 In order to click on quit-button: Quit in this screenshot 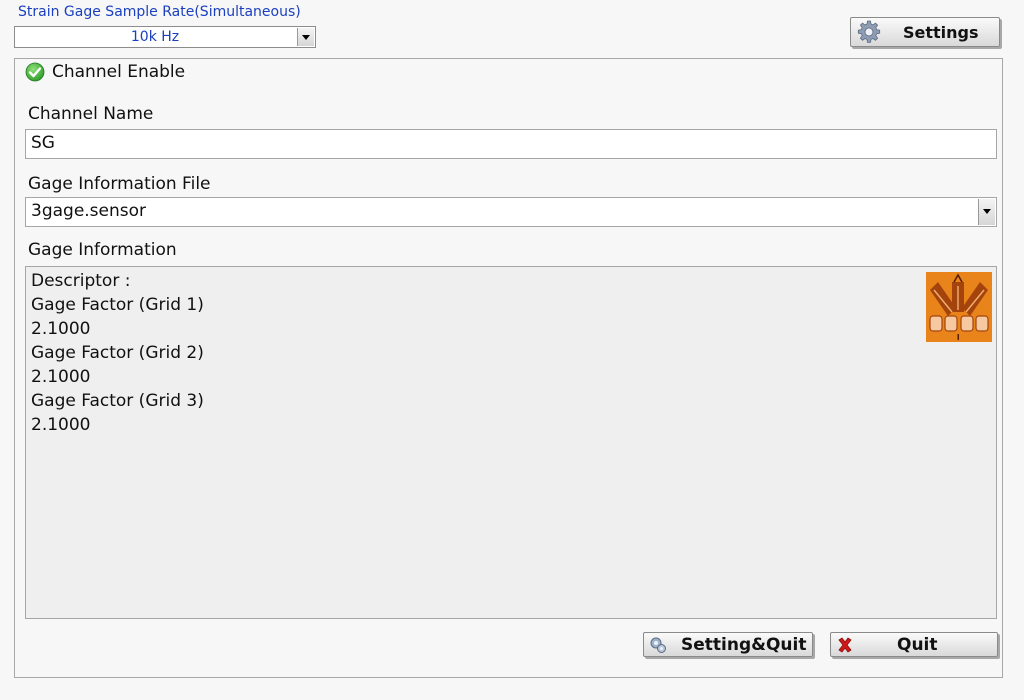, I will do `click(914, 644)`.